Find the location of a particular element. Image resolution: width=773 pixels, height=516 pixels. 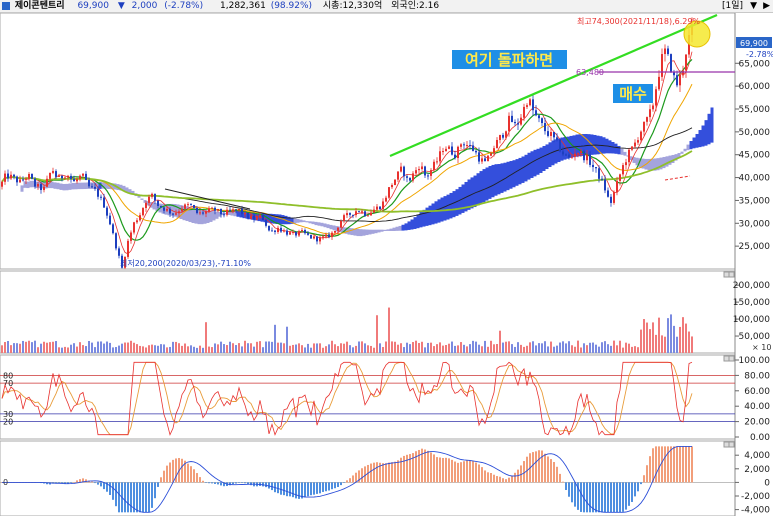

price-tick-label: 60,000 is located at coordinates (755, 87).